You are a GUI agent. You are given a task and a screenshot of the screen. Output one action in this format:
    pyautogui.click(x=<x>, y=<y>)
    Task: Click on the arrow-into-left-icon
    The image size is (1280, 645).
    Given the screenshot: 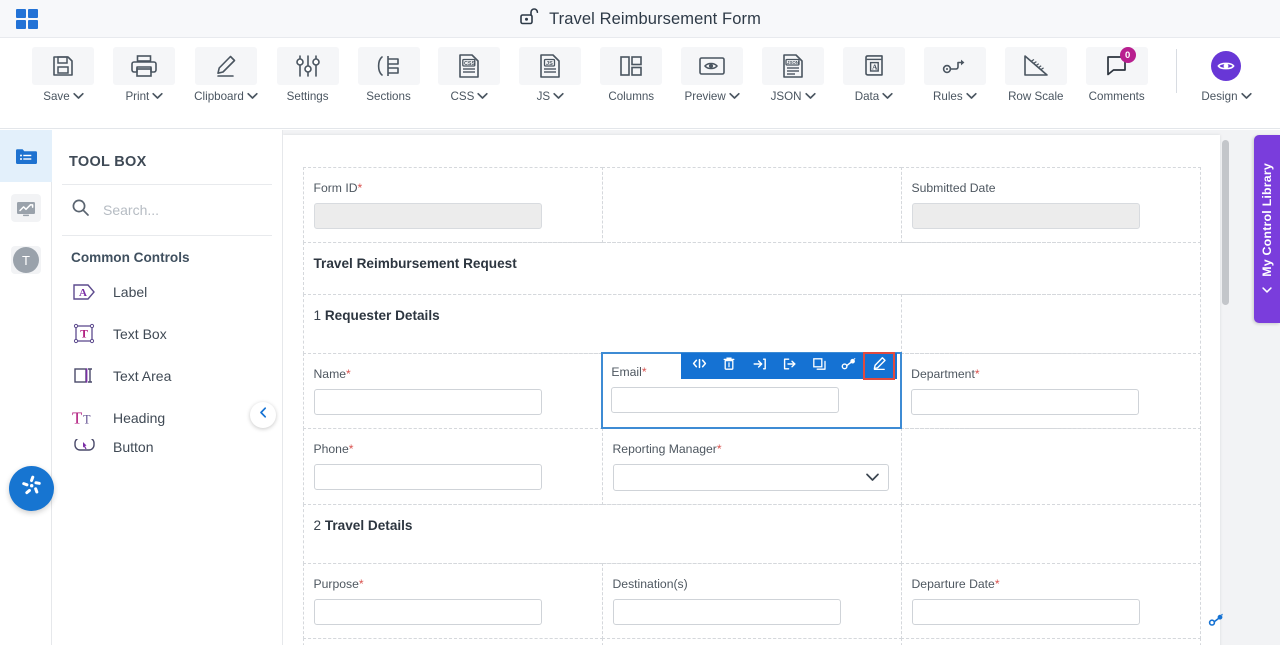 What is the action you would take?
    pyautogui.click(x=759, y=366)
    